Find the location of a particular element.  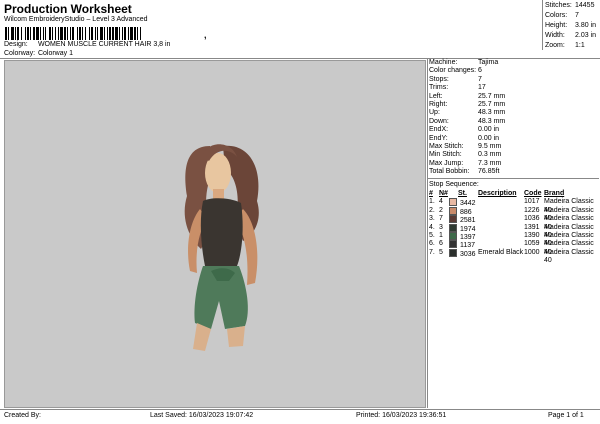

stop-row: 6. 6 1137 1059 Madeira Classic 40 is located at coordinates (514, 248).